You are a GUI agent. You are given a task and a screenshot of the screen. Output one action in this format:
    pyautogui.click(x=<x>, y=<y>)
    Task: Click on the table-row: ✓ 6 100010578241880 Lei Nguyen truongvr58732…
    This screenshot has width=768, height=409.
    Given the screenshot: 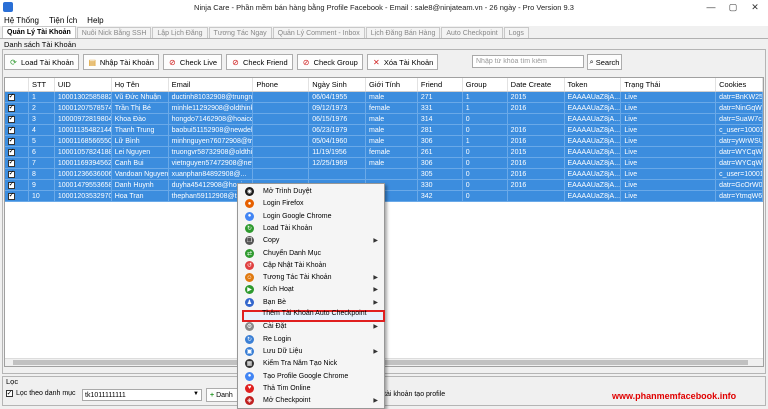 What is the action you would take?
    pyautogui.click(x=384, y=152)
    